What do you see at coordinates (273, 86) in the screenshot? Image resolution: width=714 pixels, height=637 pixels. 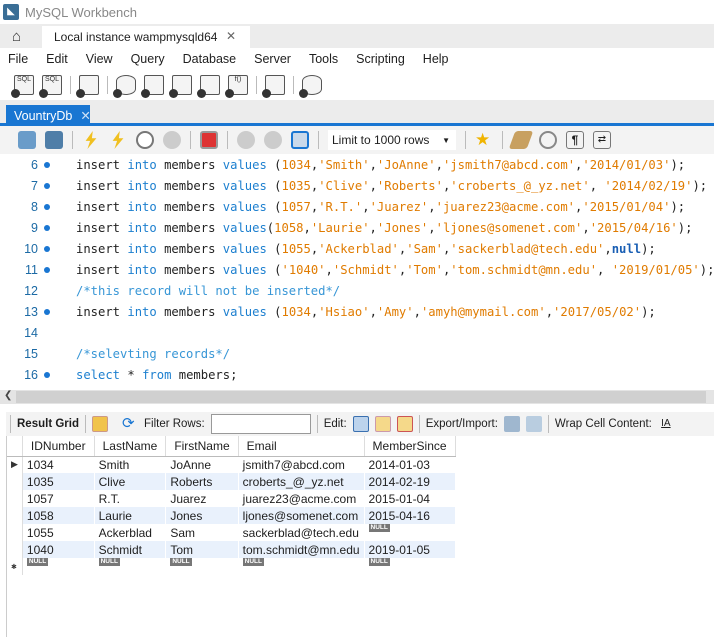 I see `search-table-data-icon` at bounding box center [273, 86].